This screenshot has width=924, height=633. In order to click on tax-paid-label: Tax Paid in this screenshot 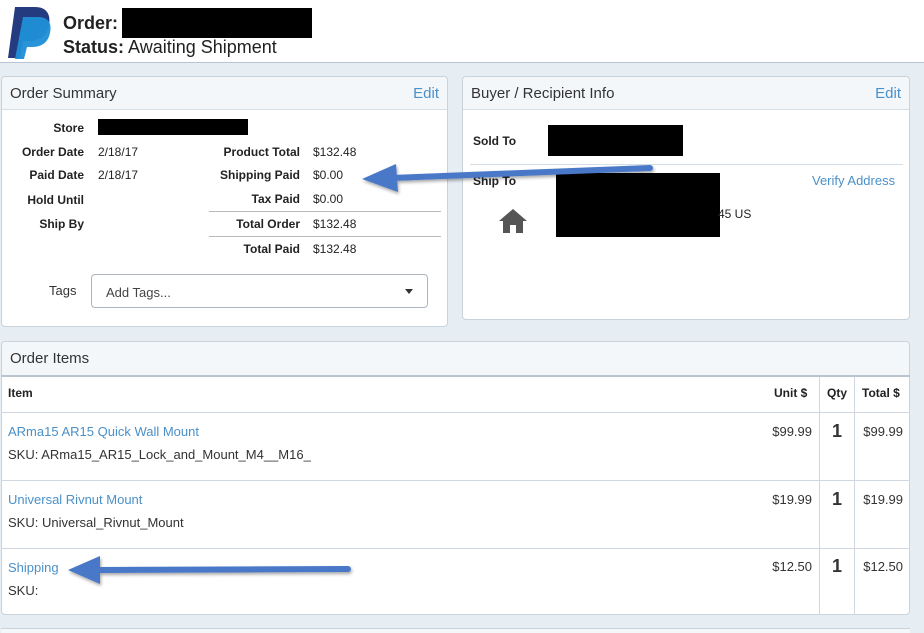, I will do `click(275, 199)`.